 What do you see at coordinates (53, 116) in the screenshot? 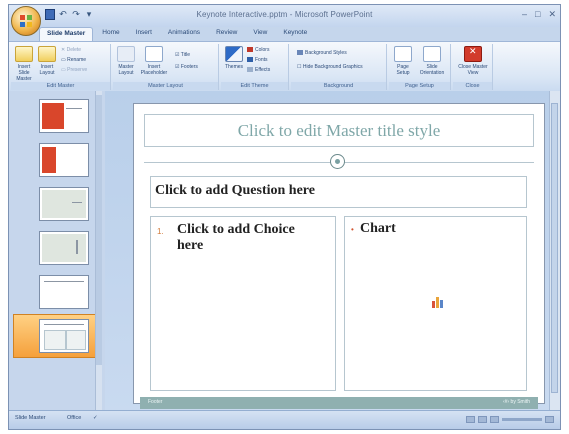
I see `thumbnail-1-red-block` at bounding box center [53, 116].